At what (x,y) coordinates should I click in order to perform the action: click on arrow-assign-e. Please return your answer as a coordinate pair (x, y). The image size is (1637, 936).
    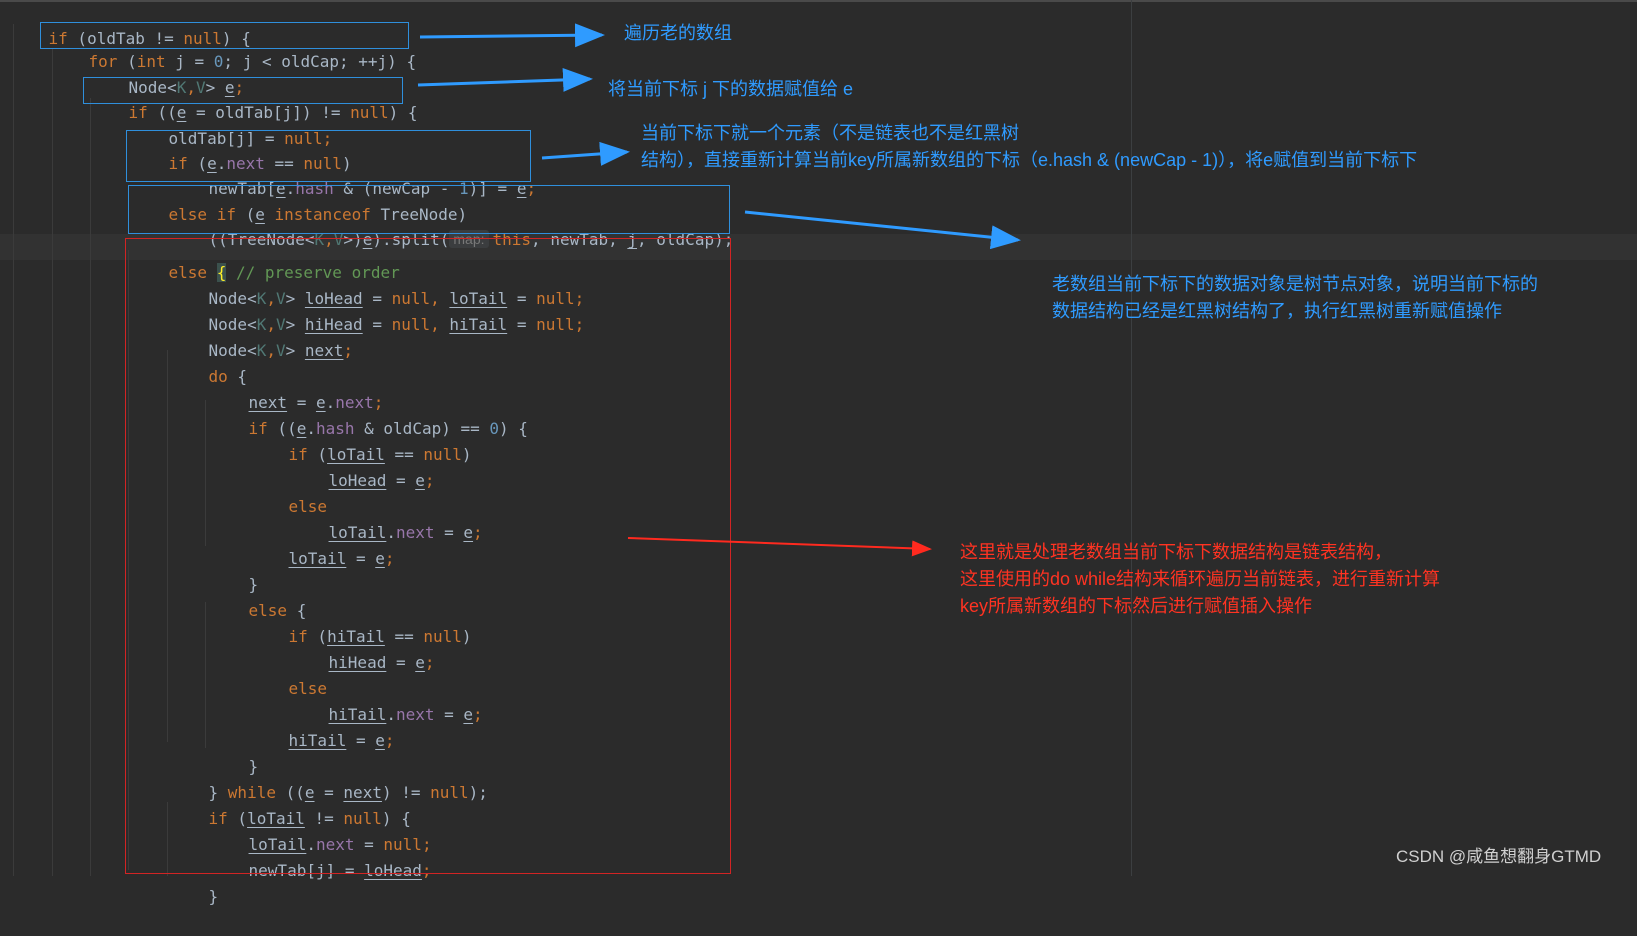
    Looking at the image, I should click on (505, 79).